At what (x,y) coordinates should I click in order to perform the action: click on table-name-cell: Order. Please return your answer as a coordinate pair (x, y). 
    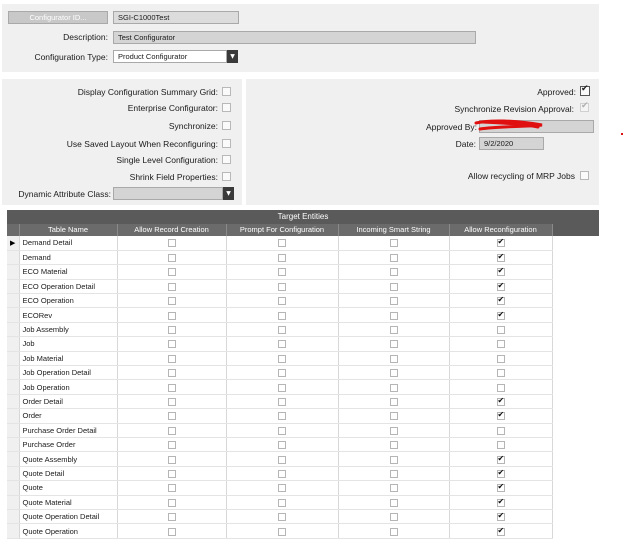
    Looking at the image, I should click on (68, 416).